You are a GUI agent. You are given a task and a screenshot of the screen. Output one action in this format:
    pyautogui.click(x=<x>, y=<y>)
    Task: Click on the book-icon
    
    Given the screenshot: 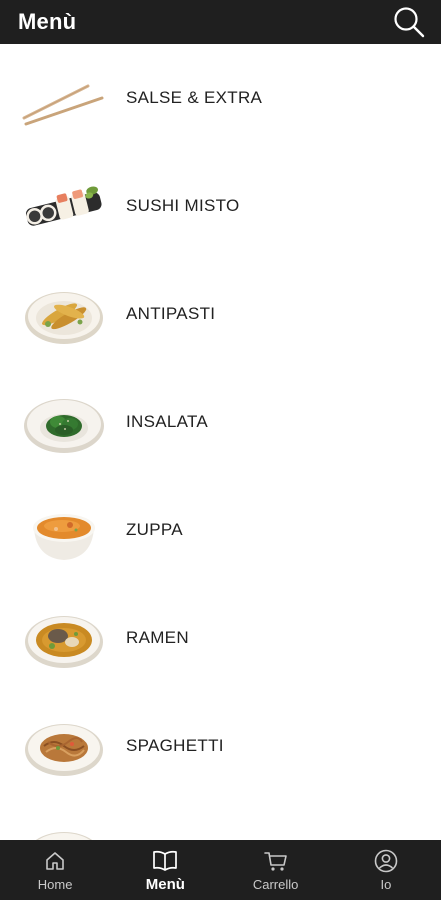 What is the action you would take?
    pyautogui.click(x=165, y=860)
    